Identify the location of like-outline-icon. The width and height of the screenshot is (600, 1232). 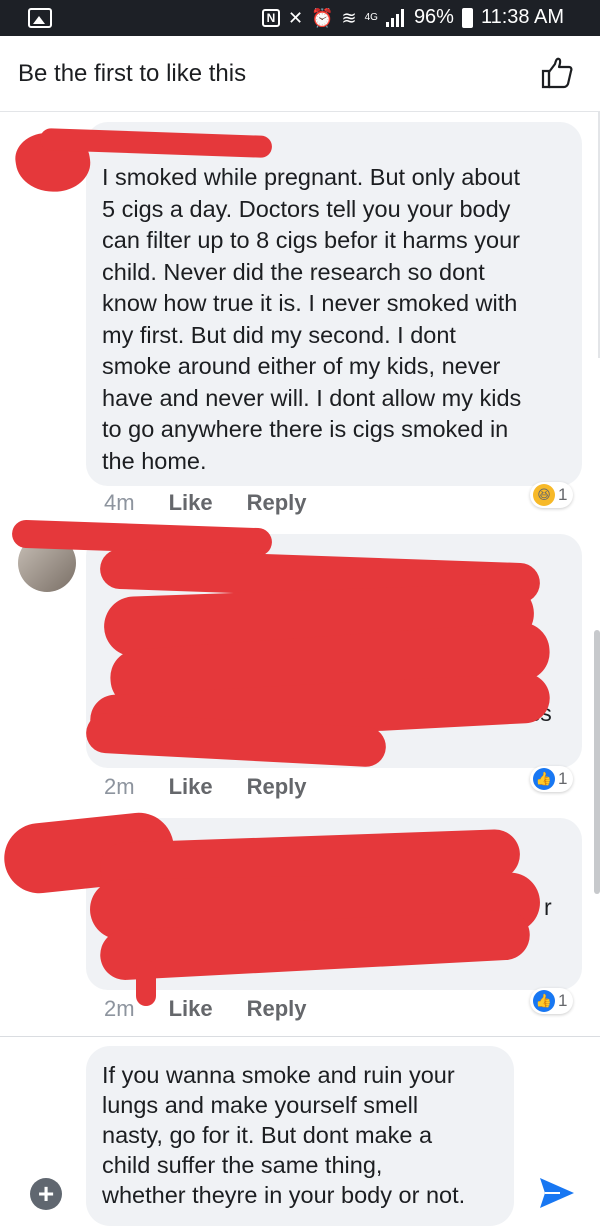
(557, 73).